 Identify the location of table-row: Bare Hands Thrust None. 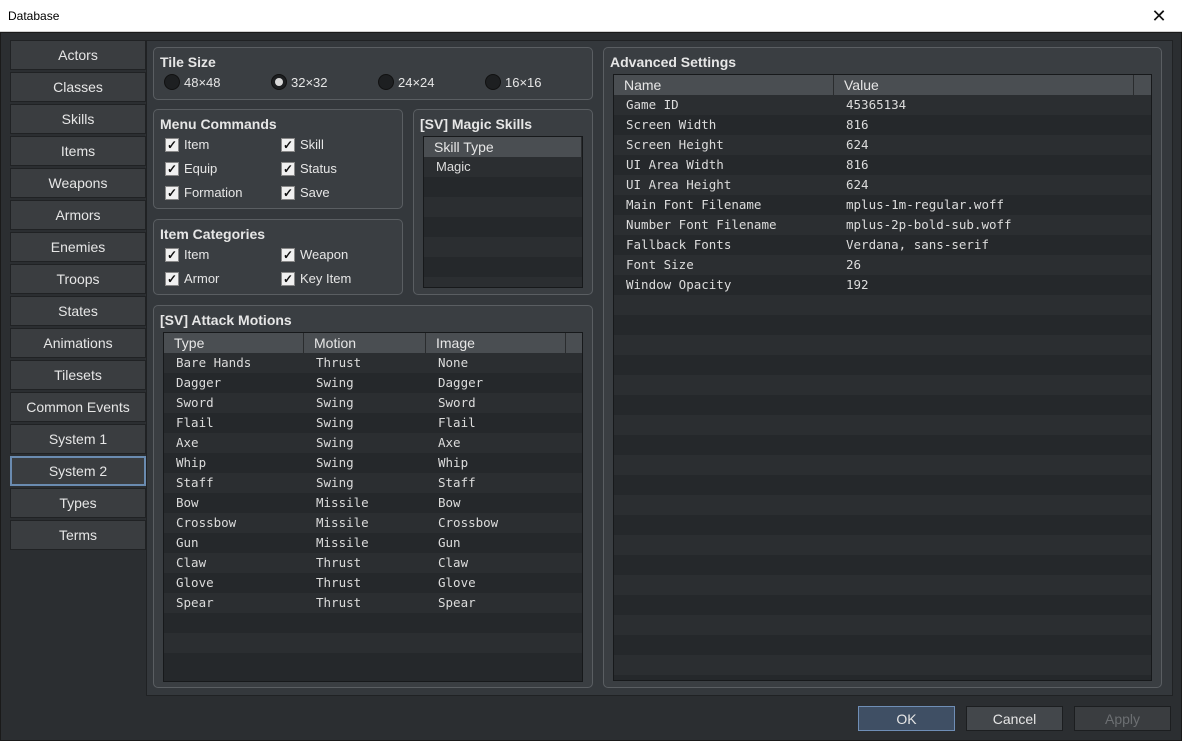
(373, 363).